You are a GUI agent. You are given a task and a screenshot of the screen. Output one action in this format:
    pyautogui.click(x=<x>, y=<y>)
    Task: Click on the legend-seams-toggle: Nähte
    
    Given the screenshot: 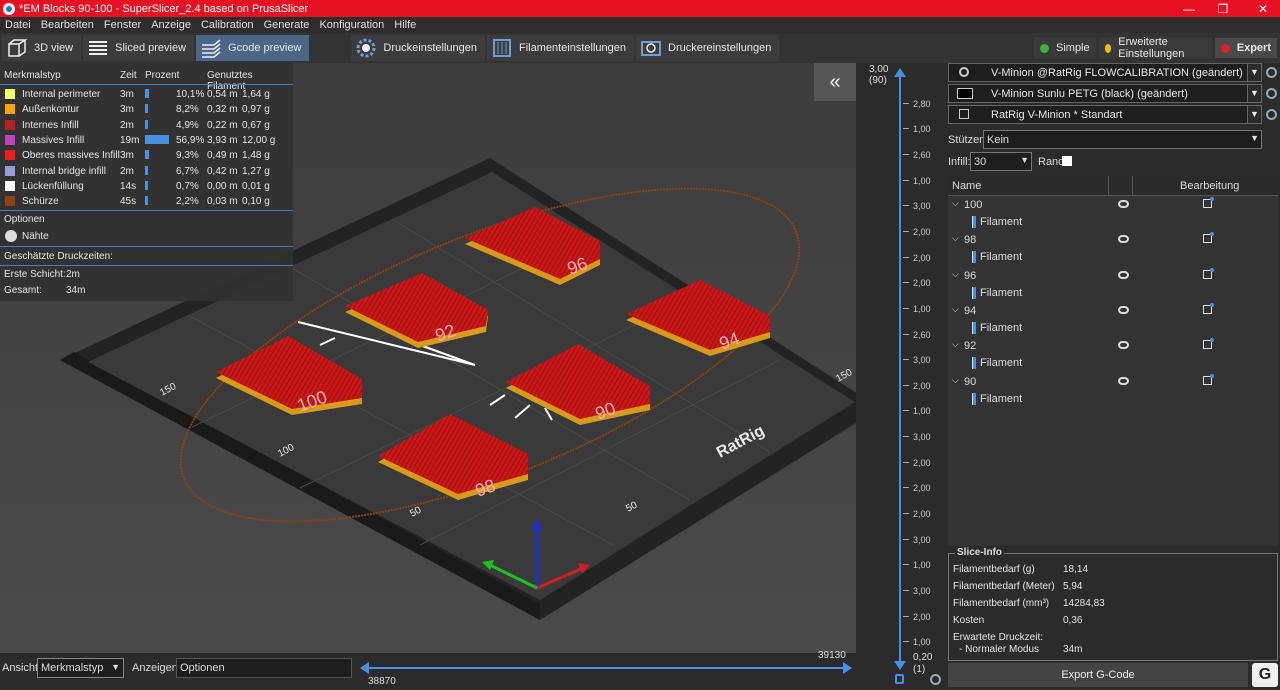 What is the action you would take?
    pyautogui.click(x=146, y=236)
    